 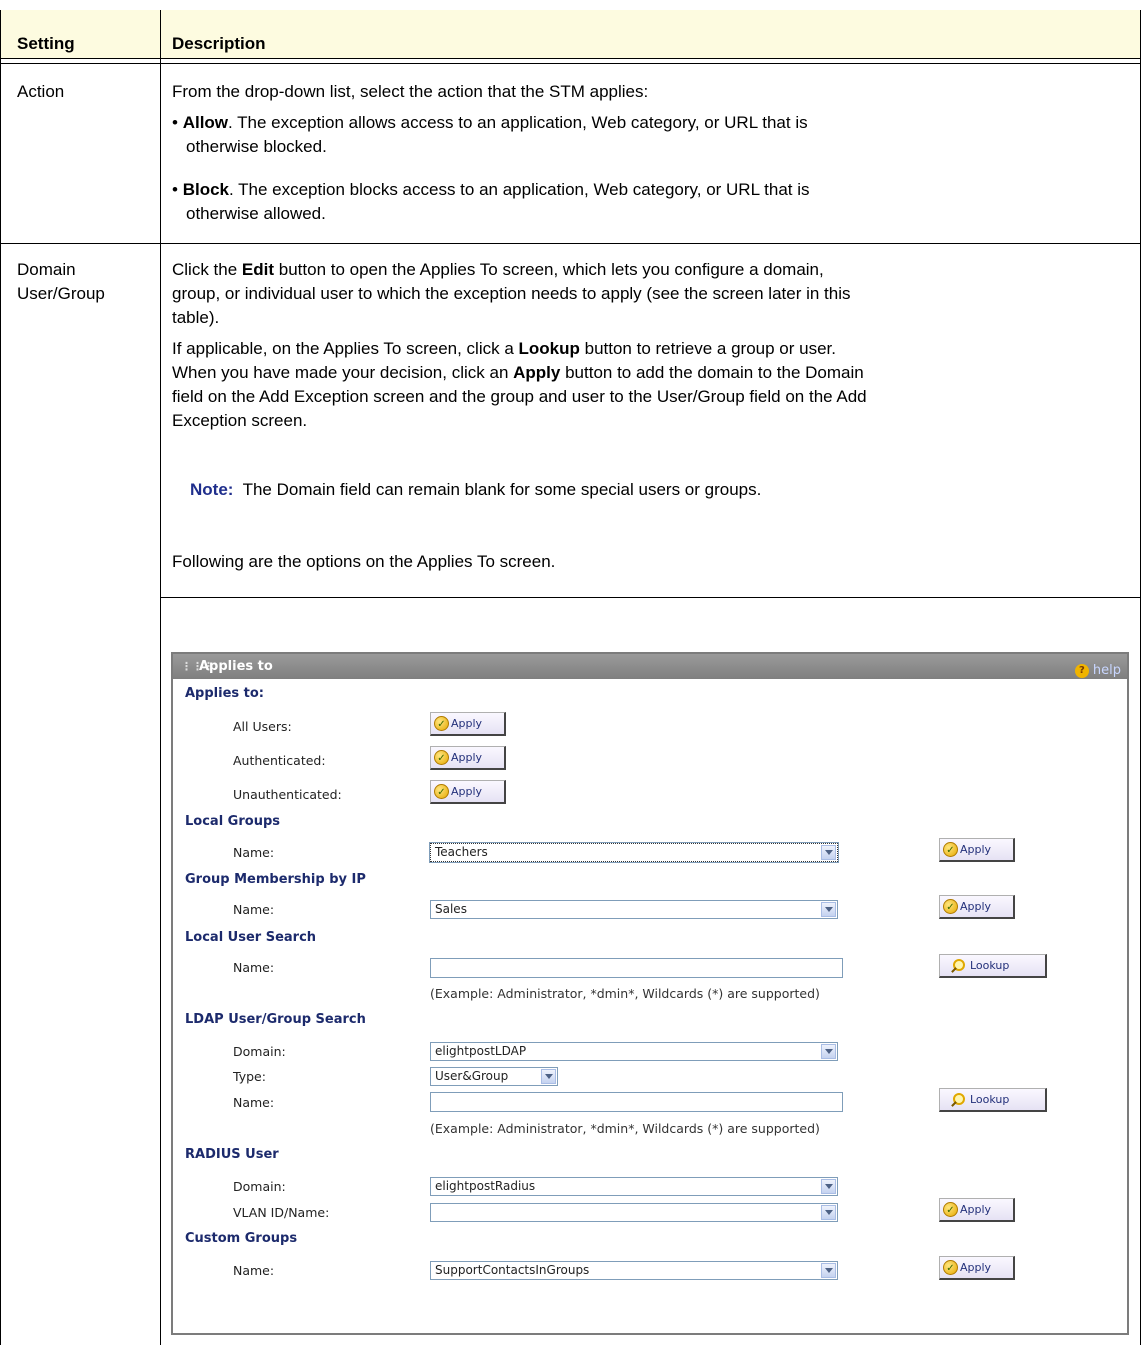 I want to click on panel-title: Applies to, so click(x=236, y=666).